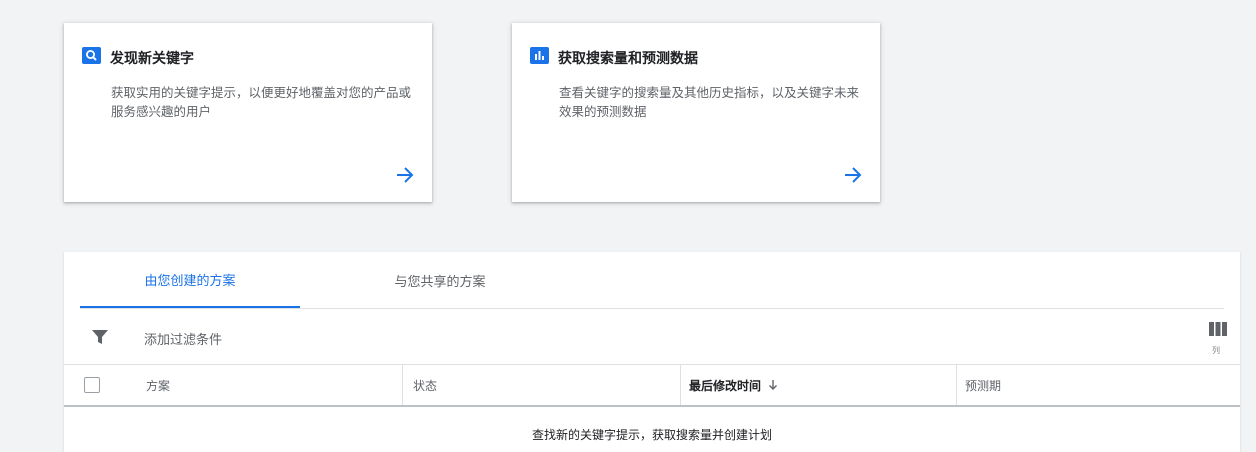  What do you see at coordinates (539, 55) in the screenshot?
I see `bar-chart-icon` at bounding box center [539, 55].